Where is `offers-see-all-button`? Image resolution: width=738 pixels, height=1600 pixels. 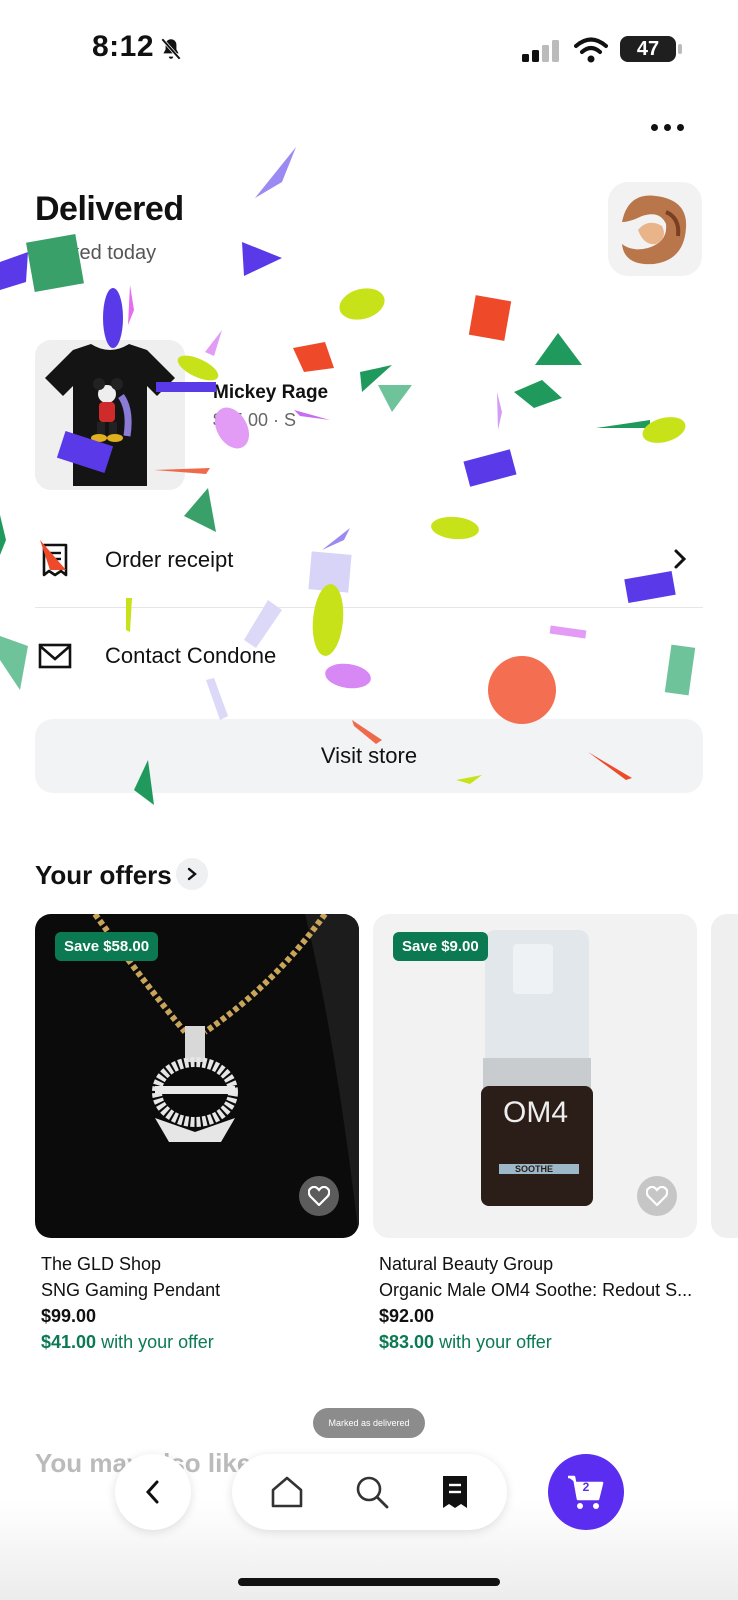
offers-see-all-button is located at coordinates (192, 874).